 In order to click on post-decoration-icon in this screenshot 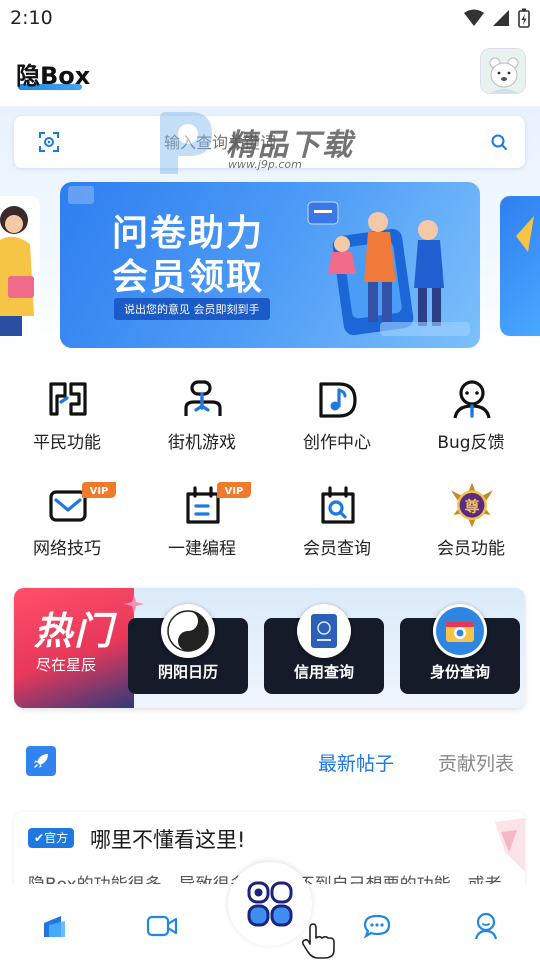, I will do `click(510, 845)`.